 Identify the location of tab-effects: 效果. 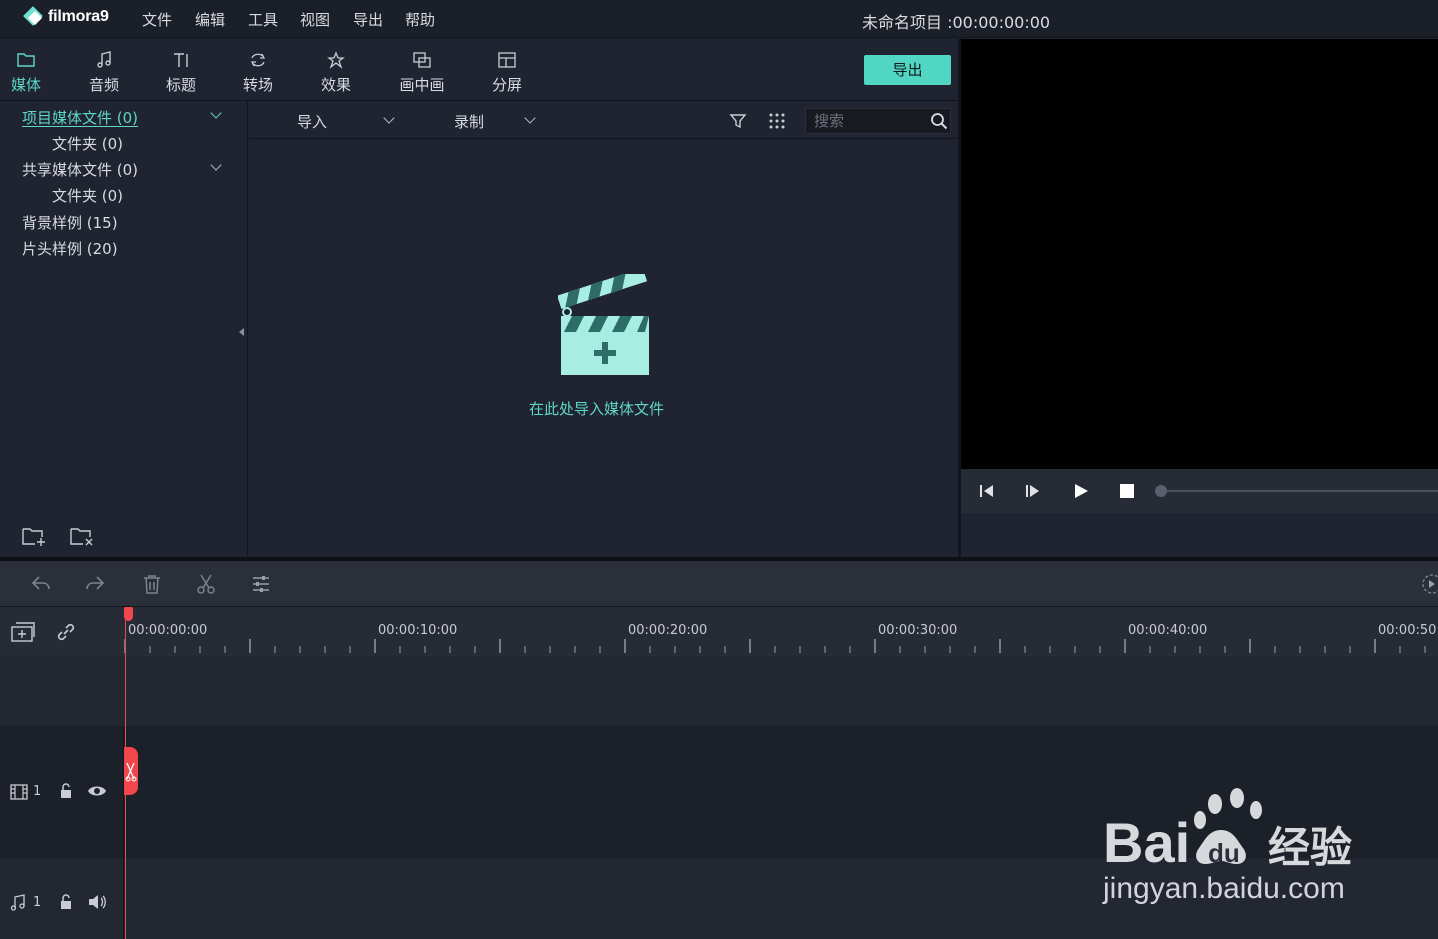
(336, 69).